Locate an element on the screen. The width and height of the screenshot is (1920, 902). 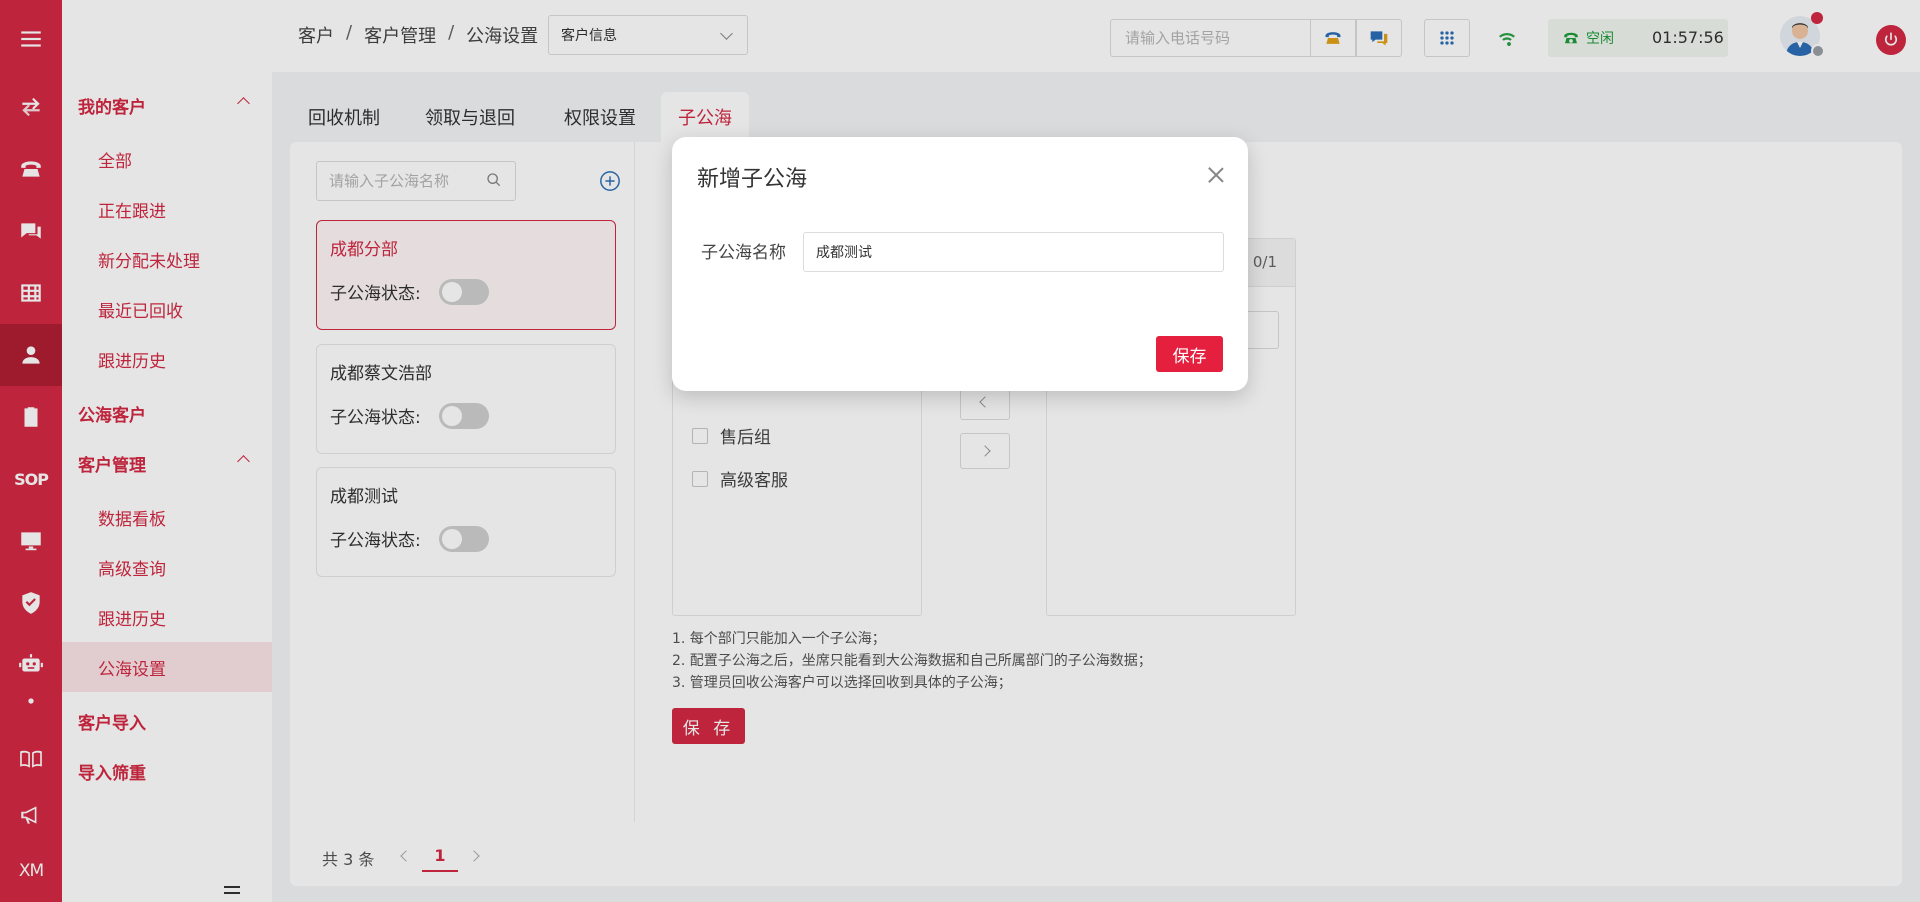
sub-sea-name-input is located at coordinates (1013, 252).